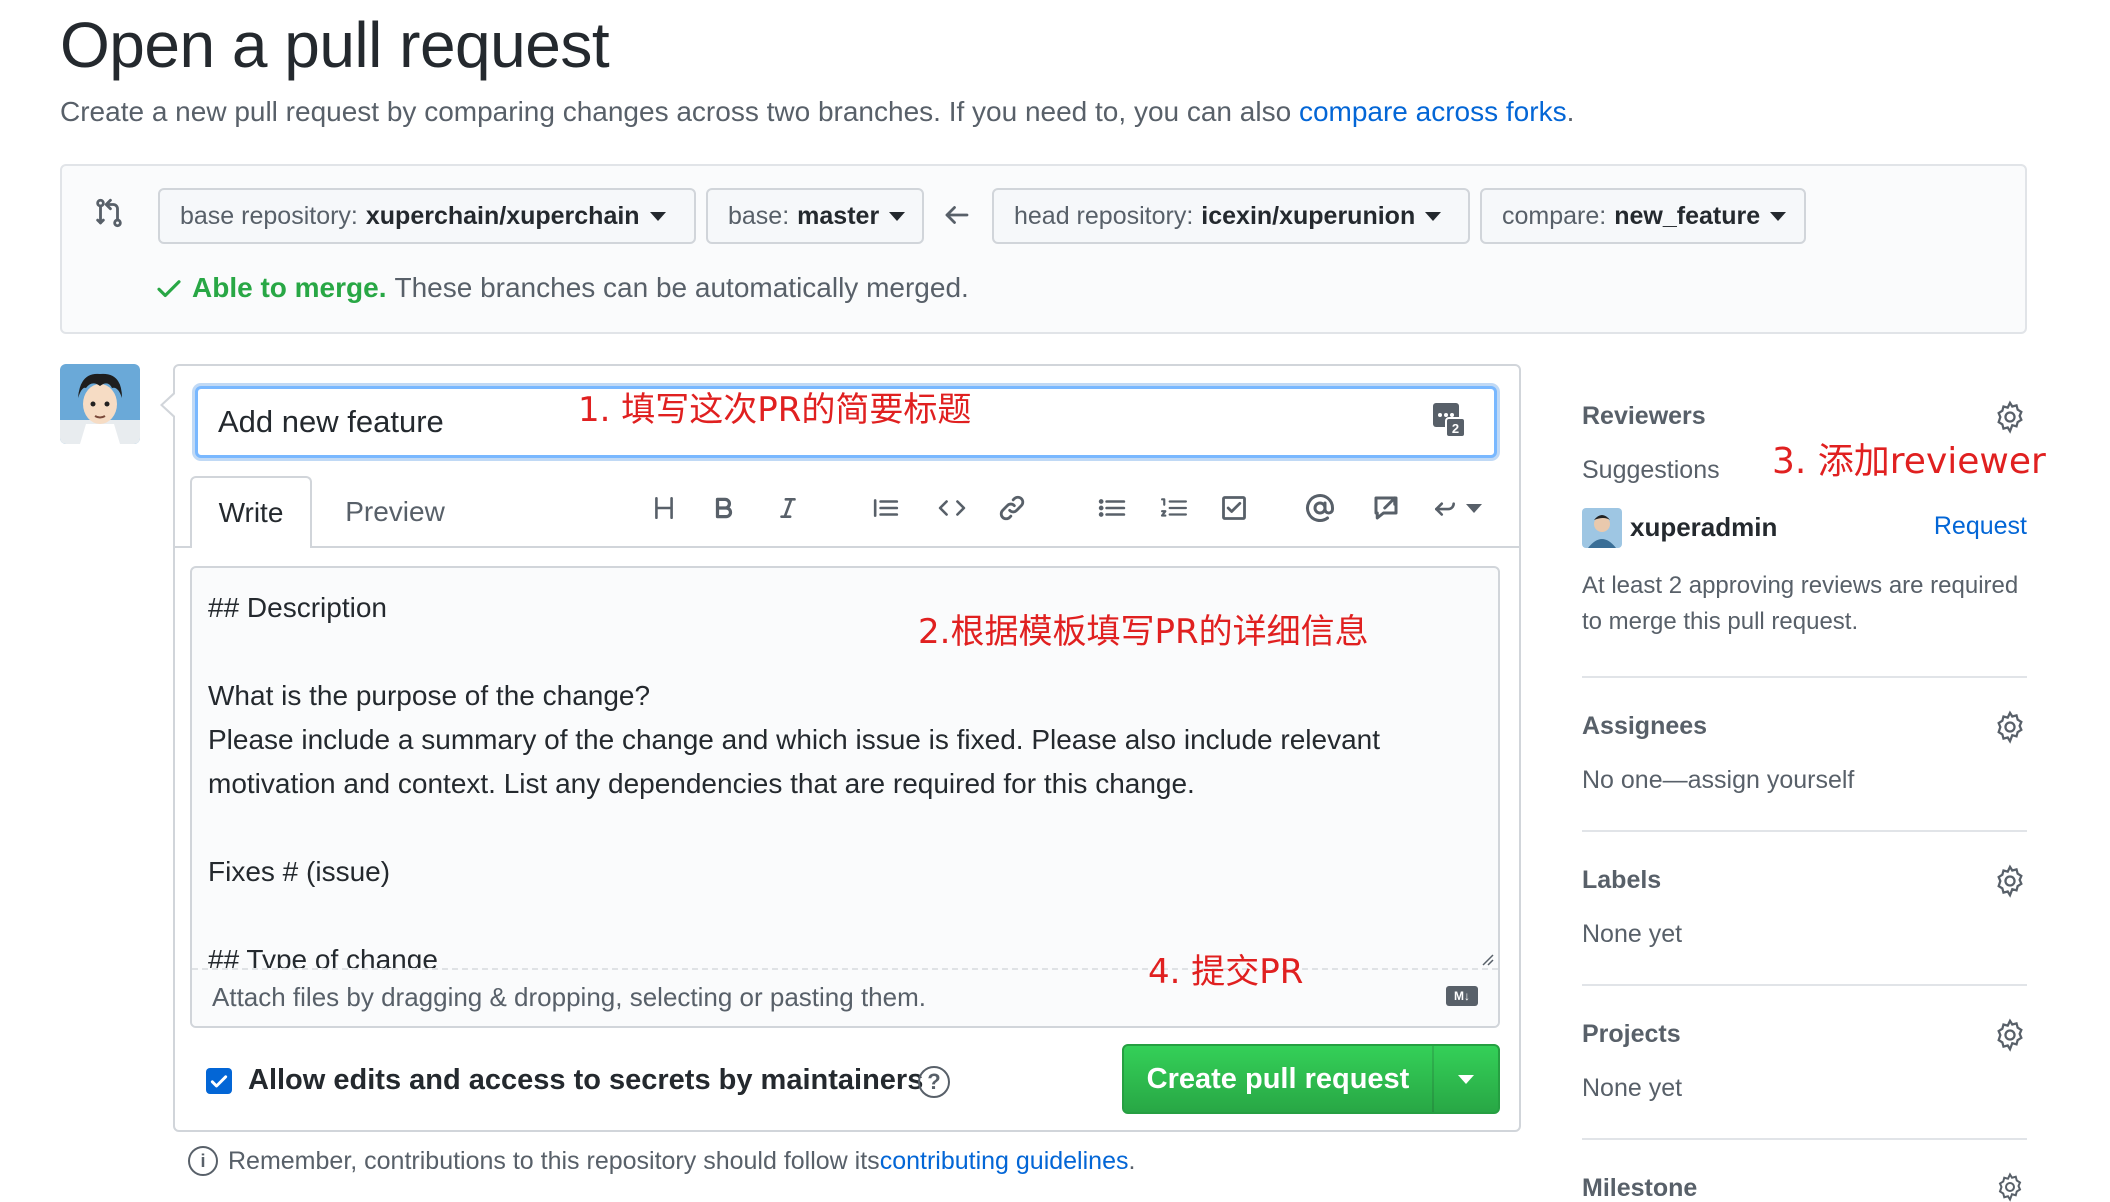 This screenshot has height=1202, width=2110. Describe the element at coordinates (788, 508) in the screenshot. I see `italic-icon` at that location.